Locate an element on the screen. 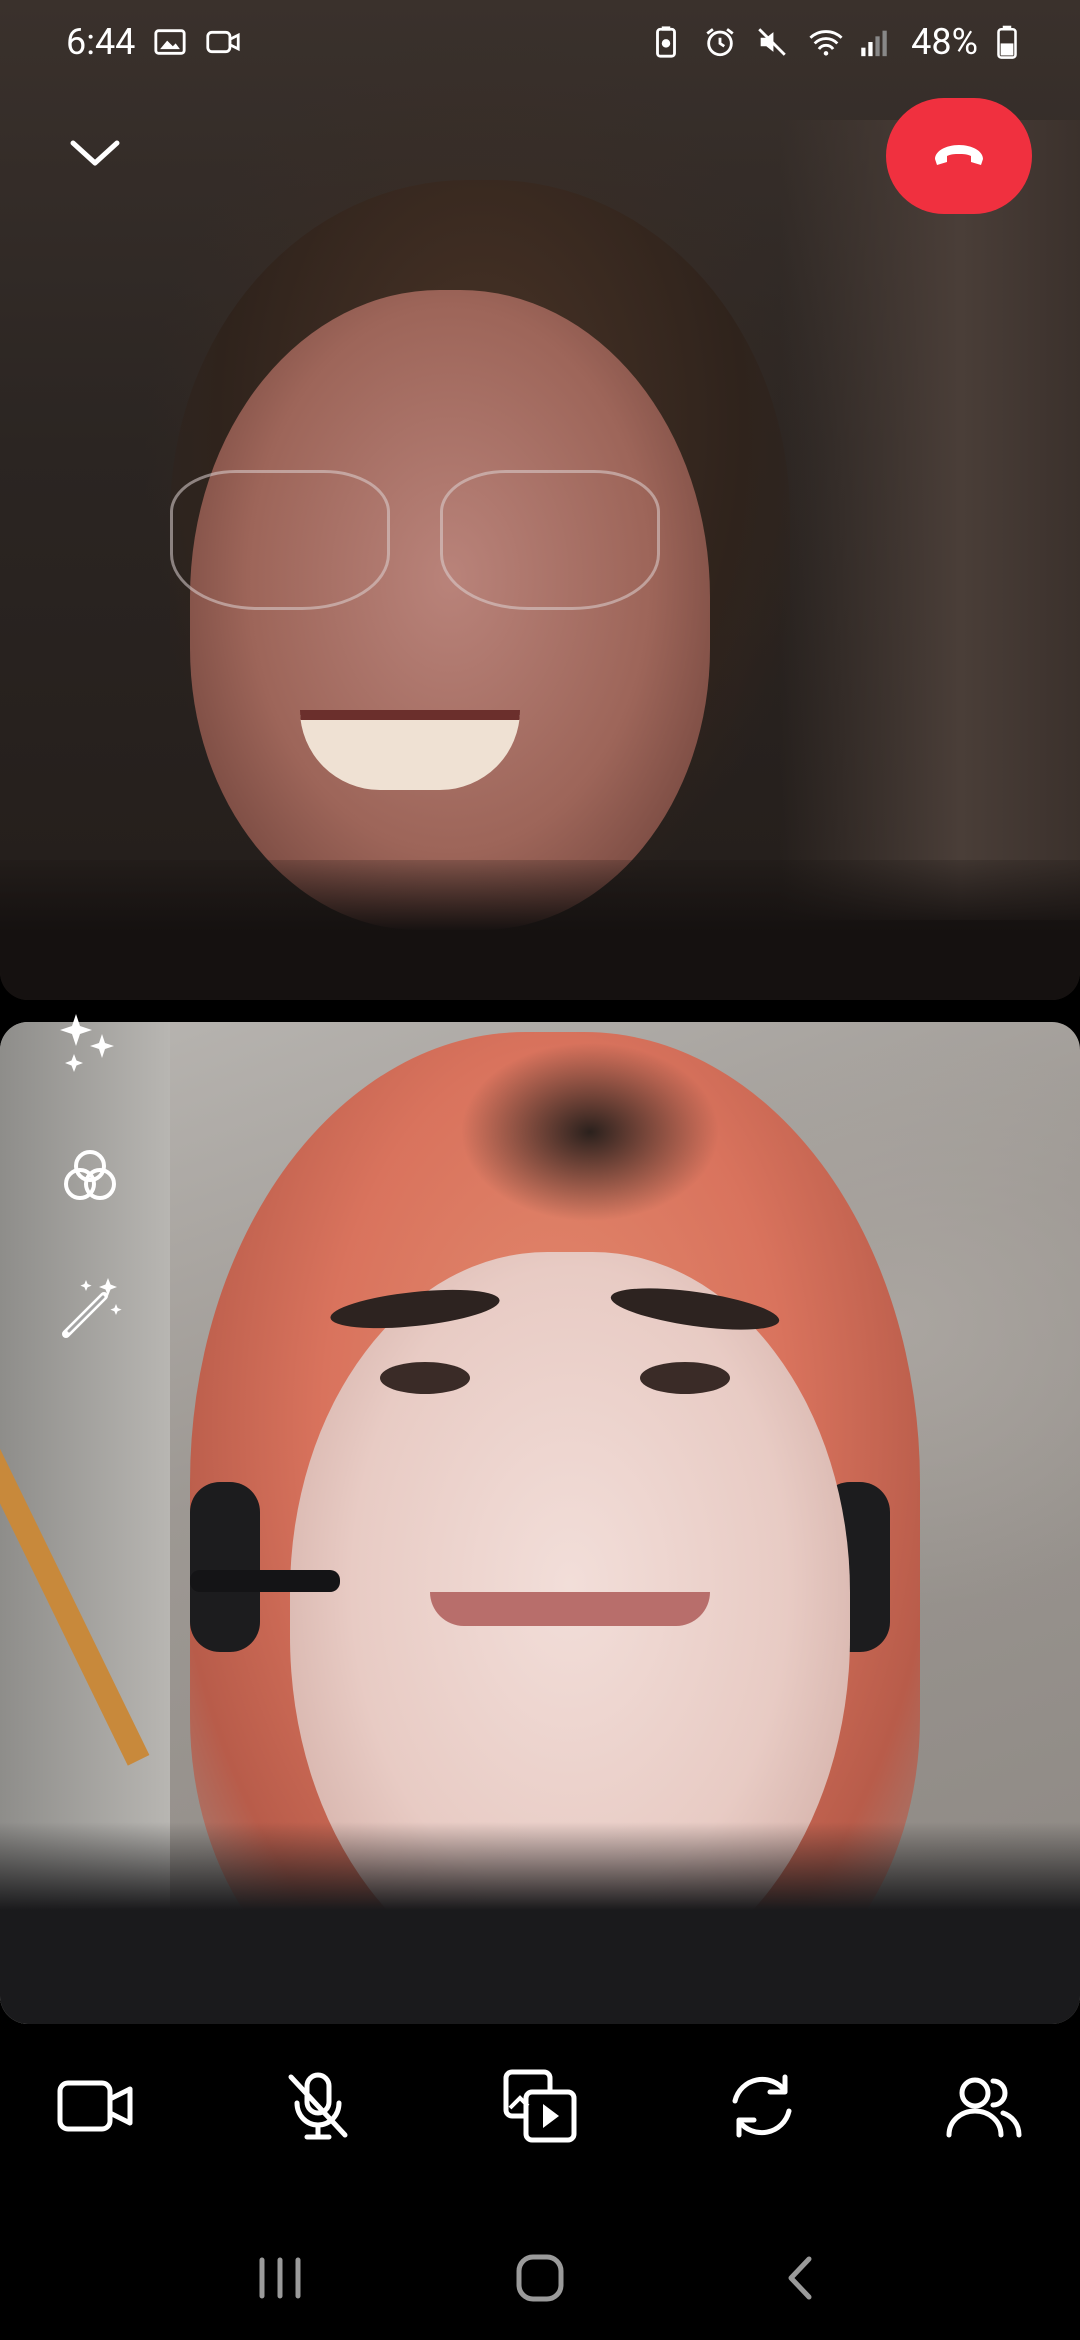 The height and width of the screenshot is (2340, 1080). self-participant-sweater is located at coordinates (540, 1923).